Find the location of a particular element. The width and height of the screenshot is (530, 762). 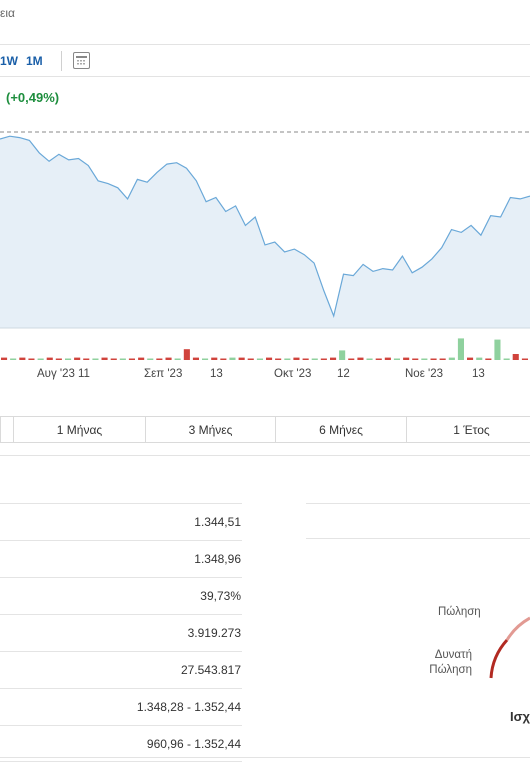

gauge-arc-sell is located at coordinates (517, 628).